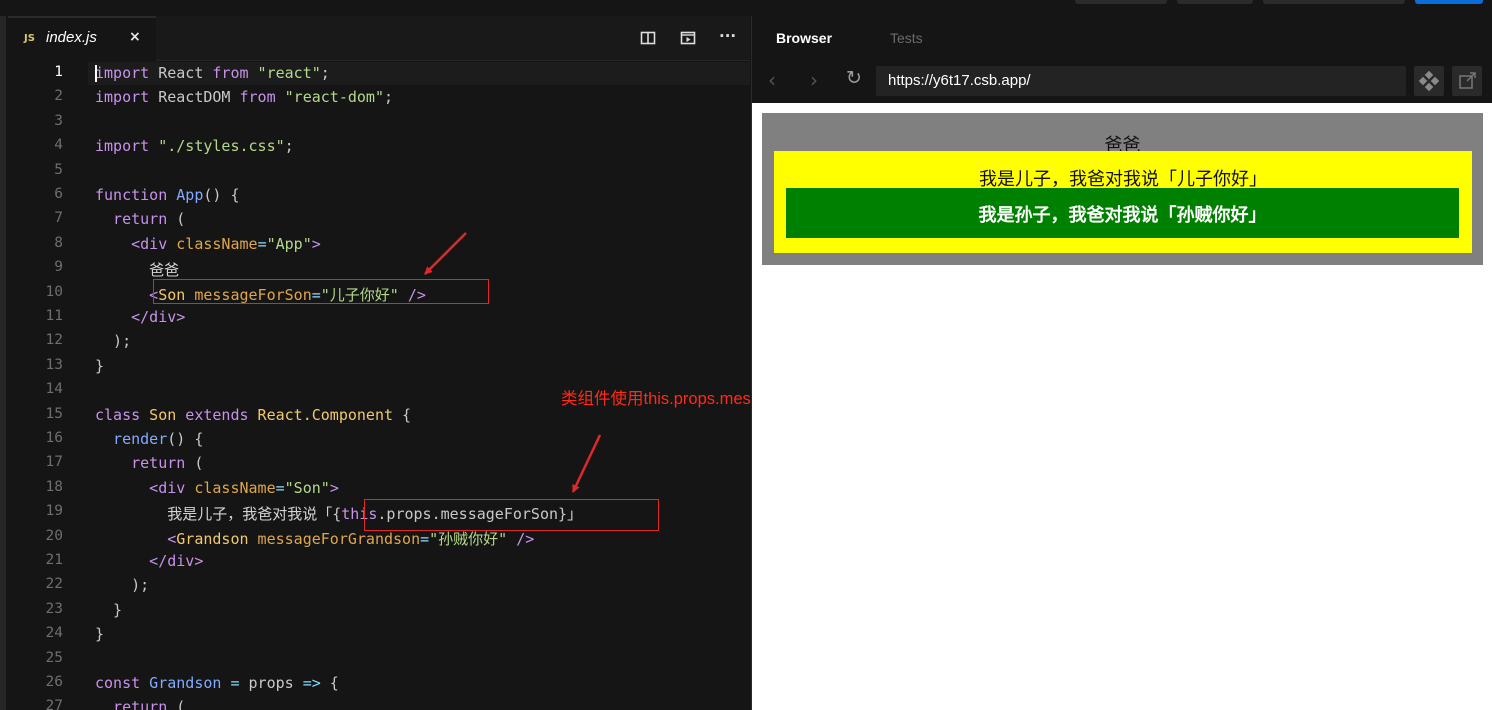  Describe the element at coordinates (1122, 215) in the screenshot. I see `grandson-text: 我是孙子，我爸对我说「孙贼你好」` at that location.